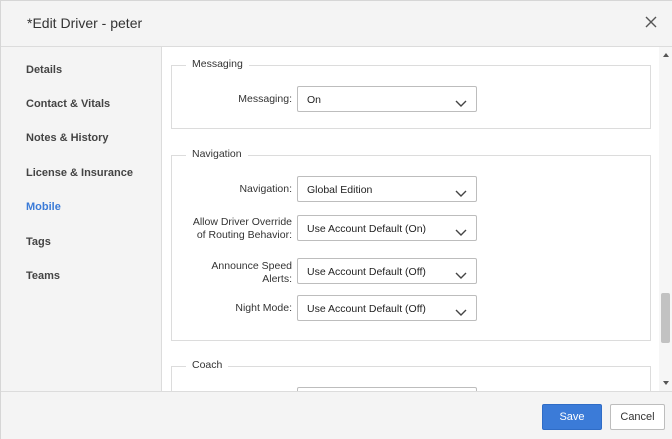 The width and height of the screenshot is (672, 439). I want to click on close-icon, so click(651, 22).